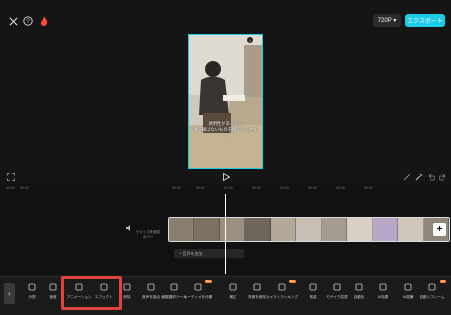  Describe the element at coordinates (282, 294) in the screenshot. I see `tool-camera-tracking: カメラトラッキング New` at that location.